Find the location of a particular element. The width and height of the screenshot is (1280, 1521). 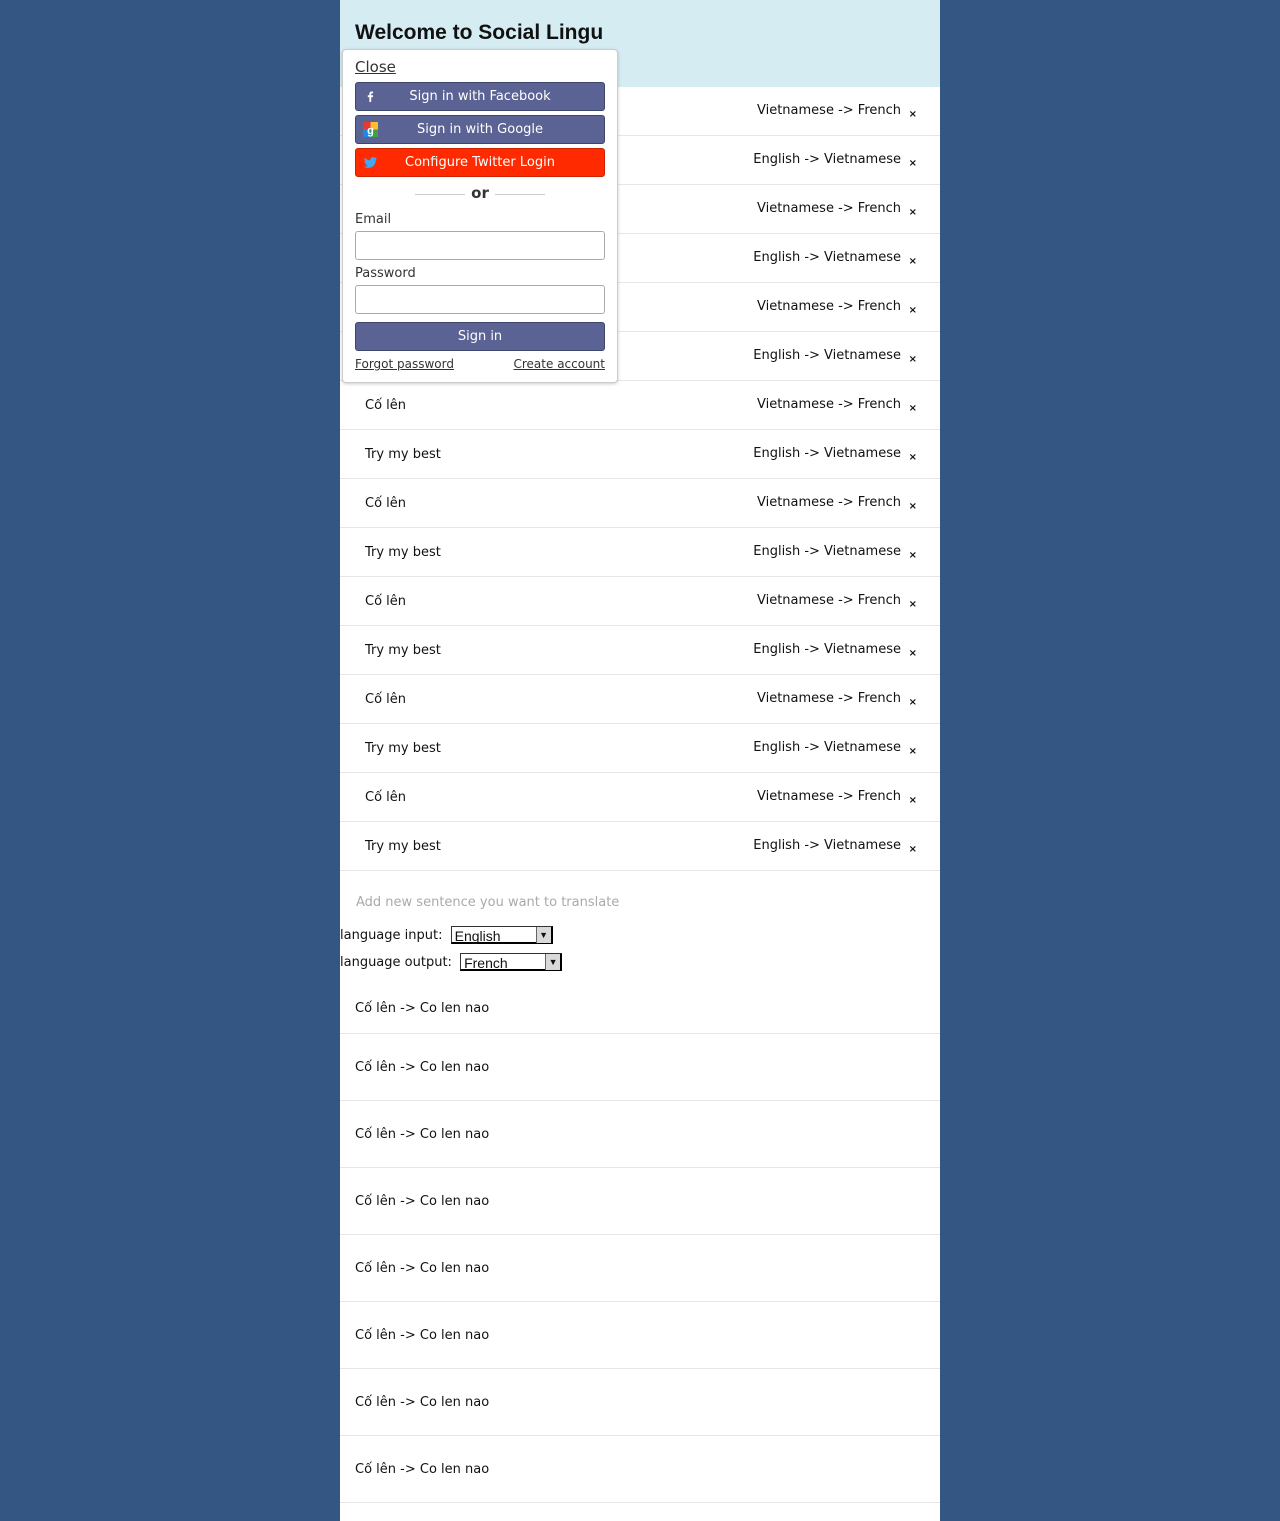

or-divider: or is located at coordinates (480, 193).